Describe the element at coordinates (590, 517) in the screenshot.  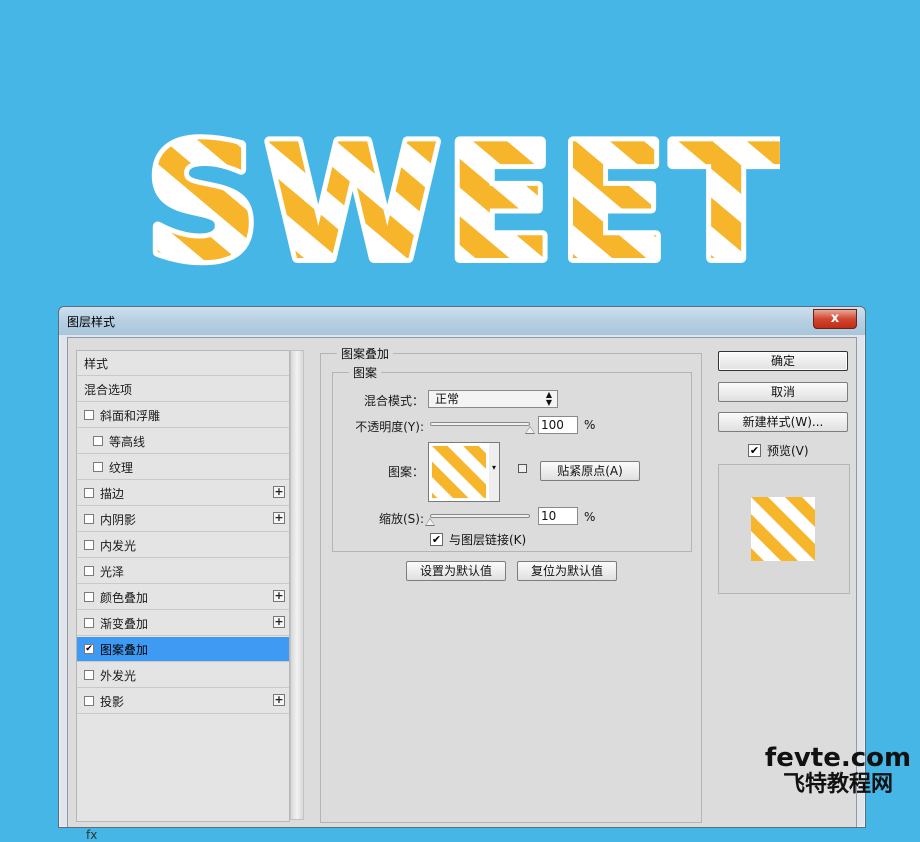
I see `scale-unit: %` at that location.